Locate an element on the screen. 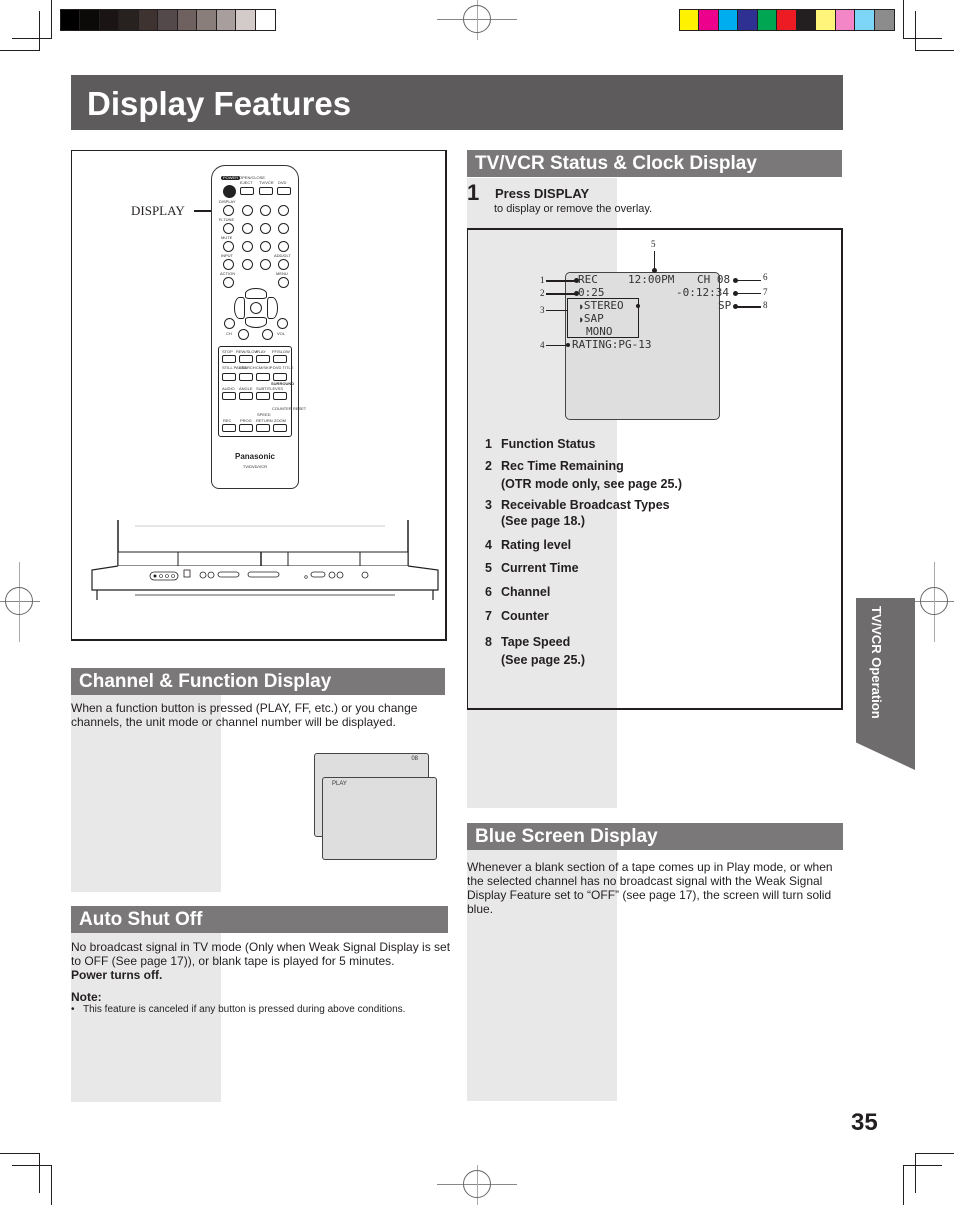 The width and height of the screenshot is (954, 1205). prog-button is located at coordinates (246, 428).